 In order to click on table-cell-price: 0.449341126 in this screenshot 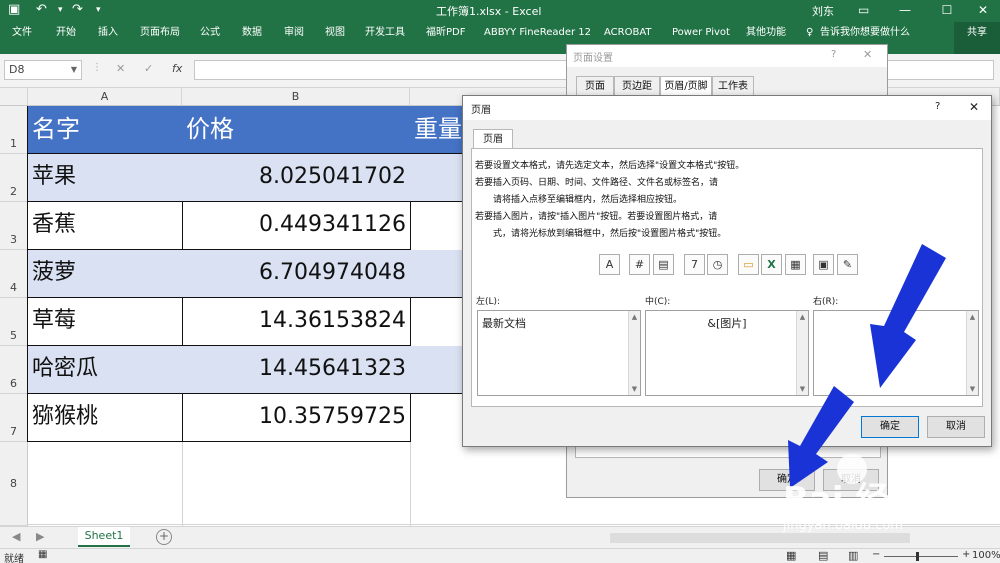, I will do `click(296, 226)`.